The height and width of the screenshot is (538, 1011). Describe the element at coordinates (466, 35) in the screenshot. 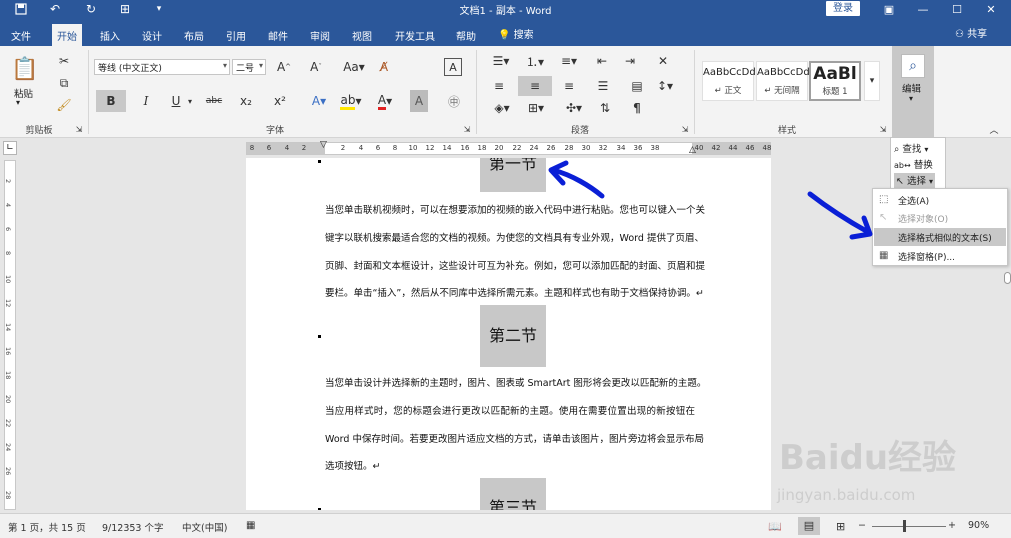

I see `tab-help: 帮助` at that location.